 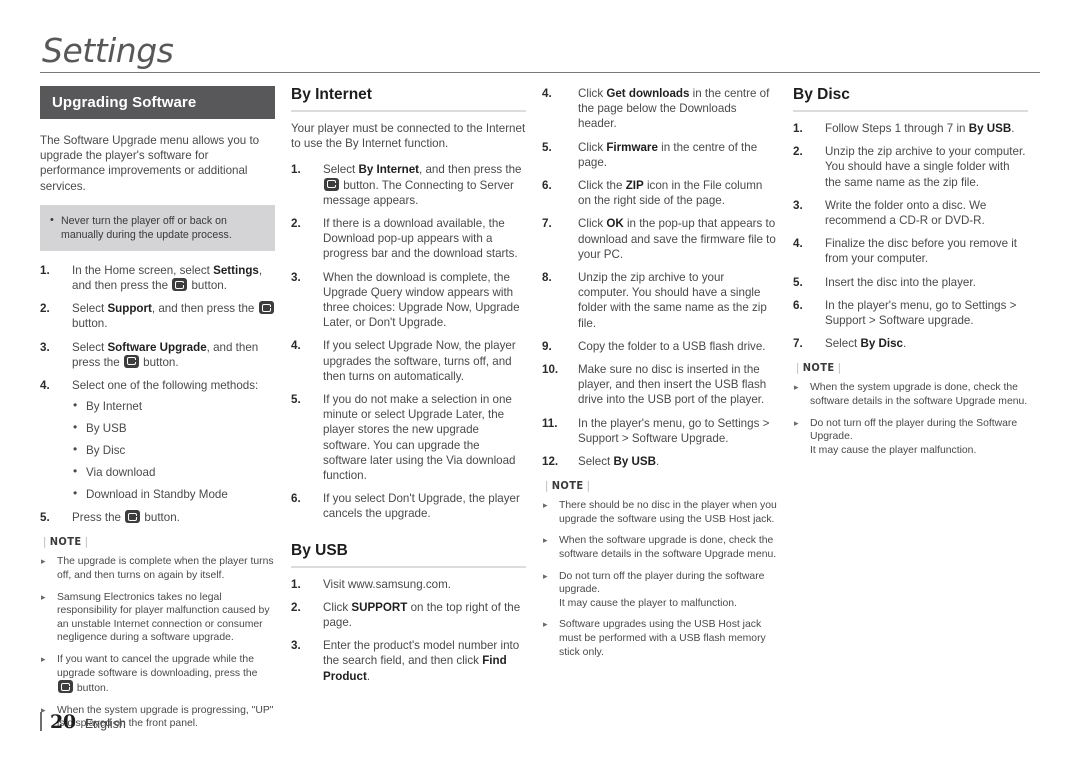 I want to click on list-item-number: 9., so click(x=547, y=346).